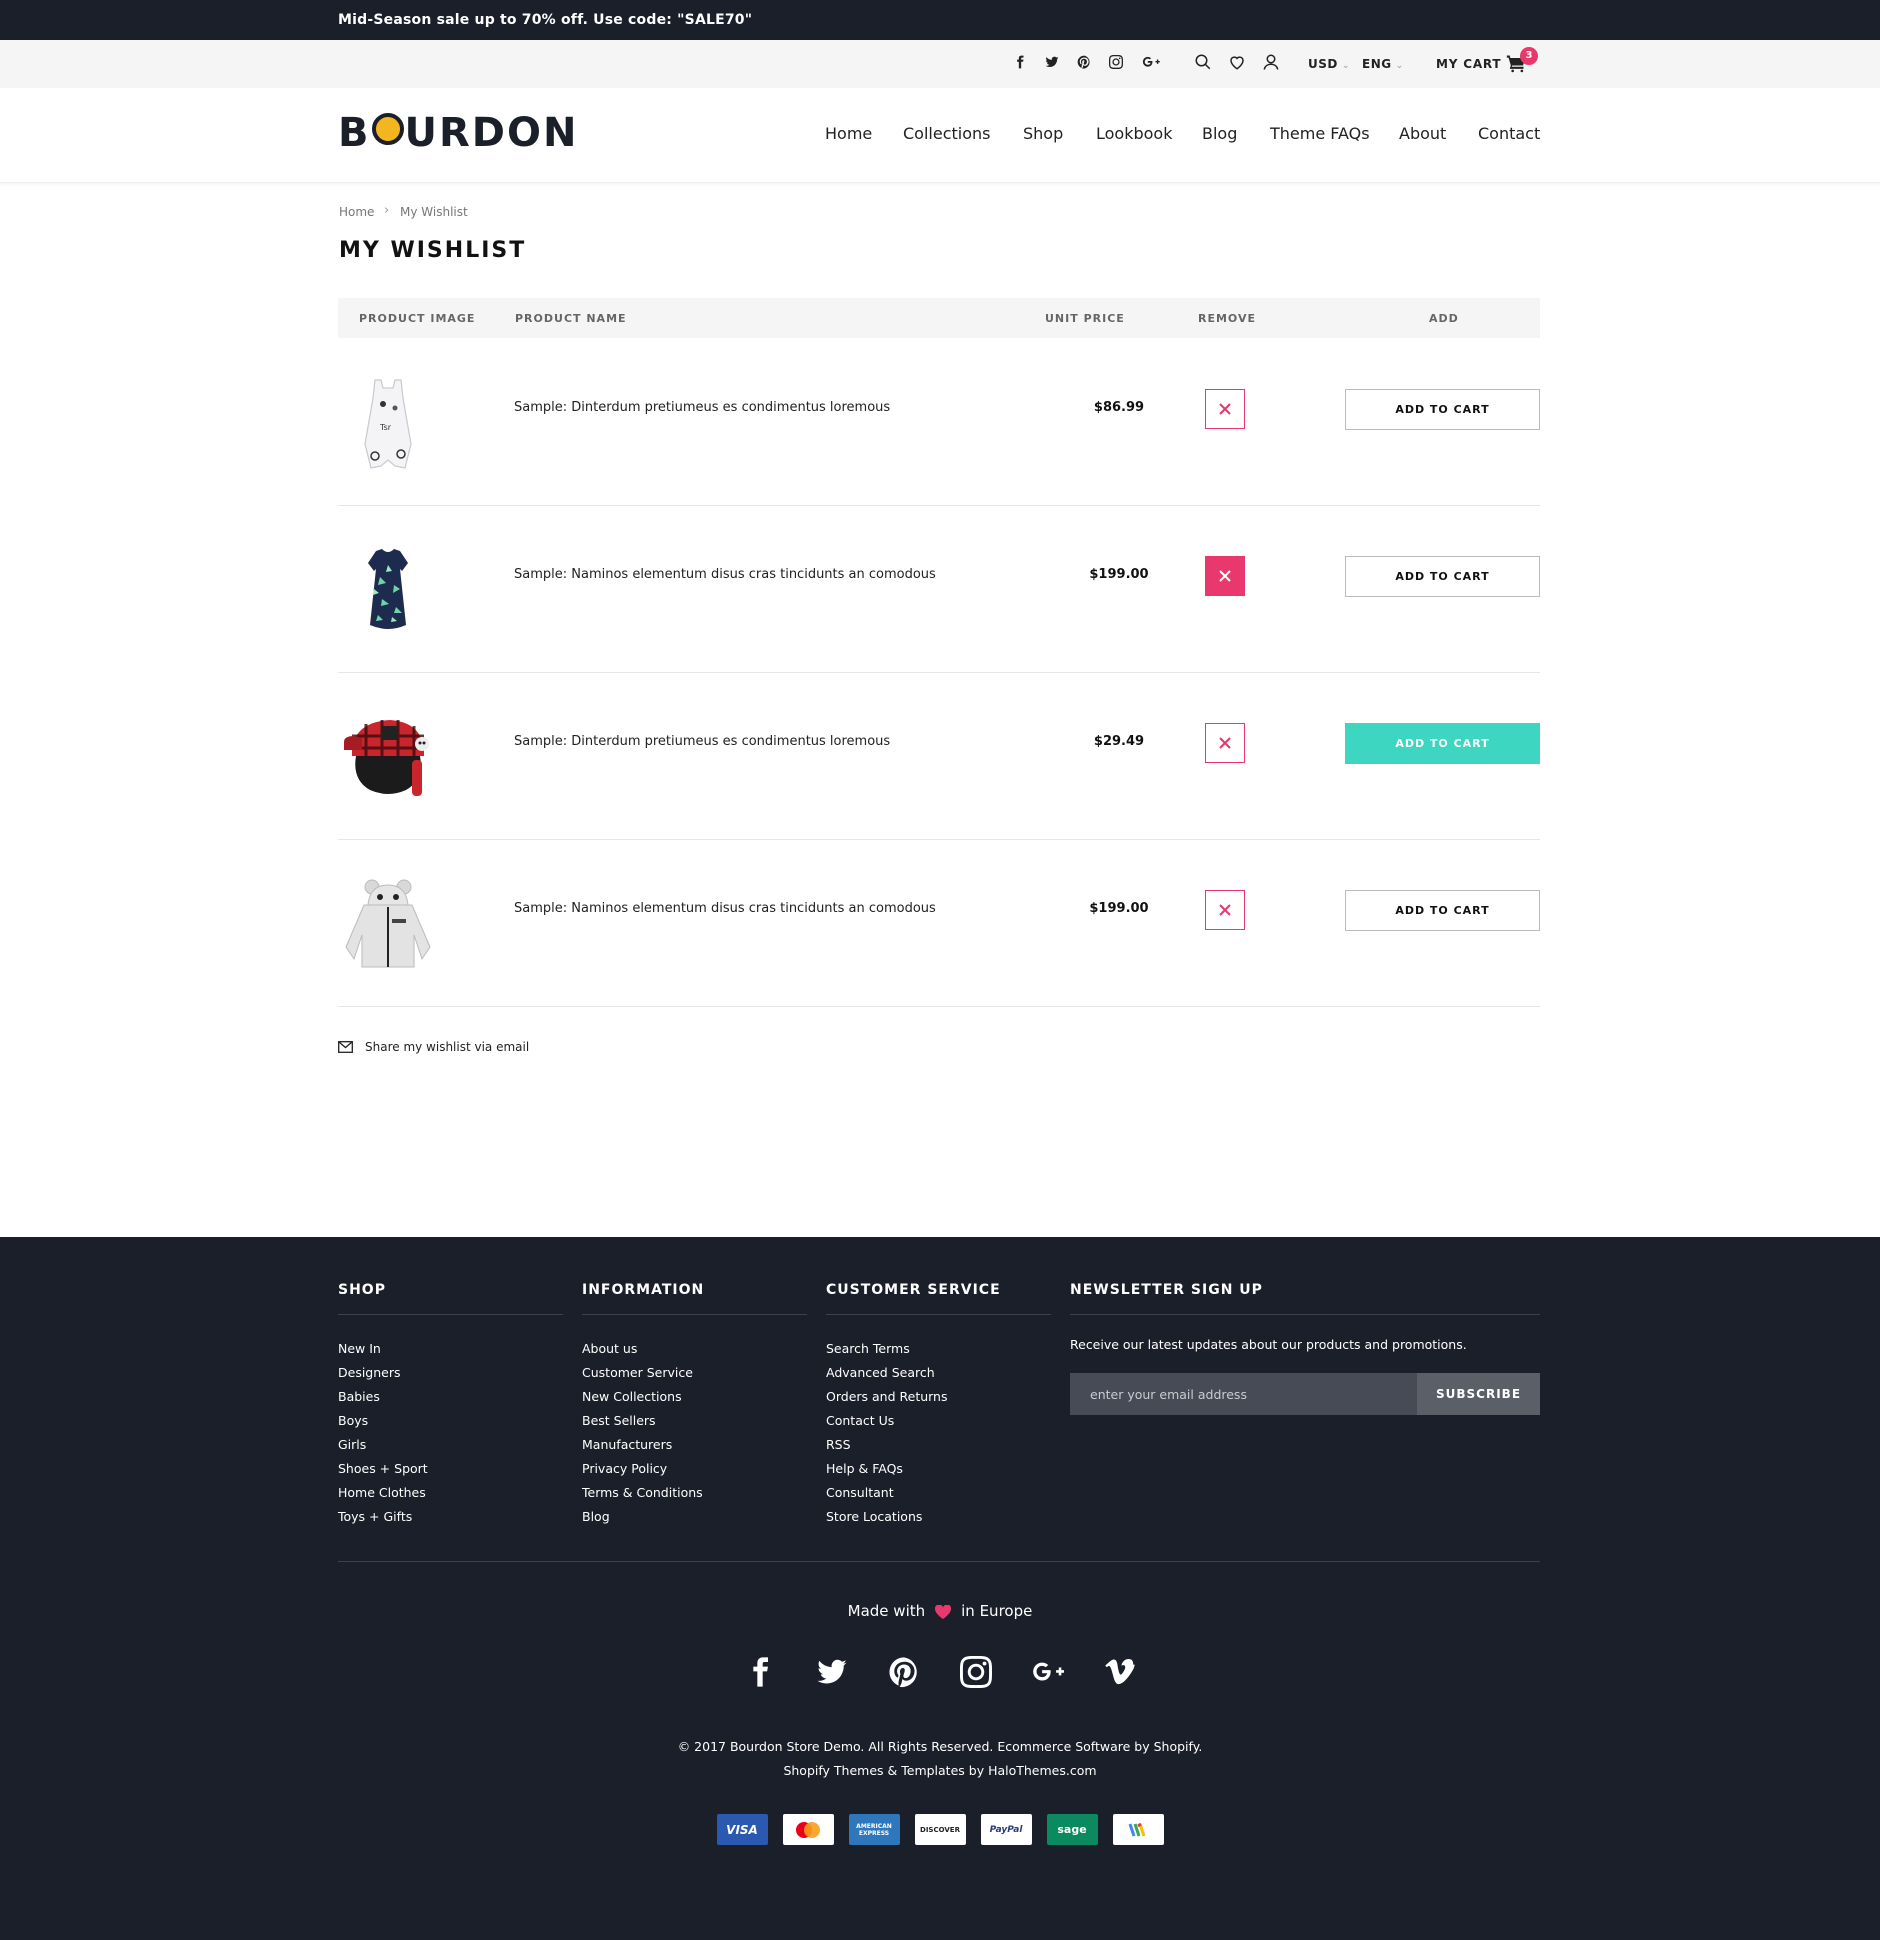 This screenshot has height=1940, width=1880. Describe the element at coordinates (1422, 133) in the screenshot. I see `nav-about: About` at that location.